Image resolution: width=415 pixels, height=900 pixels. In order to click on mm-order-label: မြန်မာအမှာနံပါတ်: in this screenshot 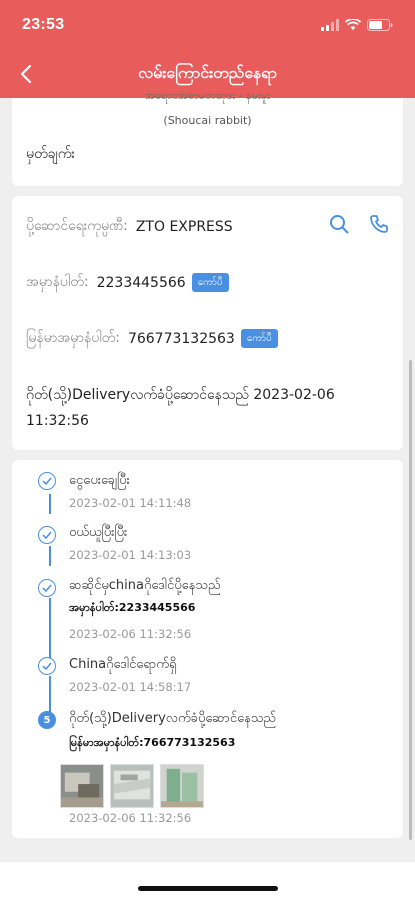, I will do `click(73, 338)`.